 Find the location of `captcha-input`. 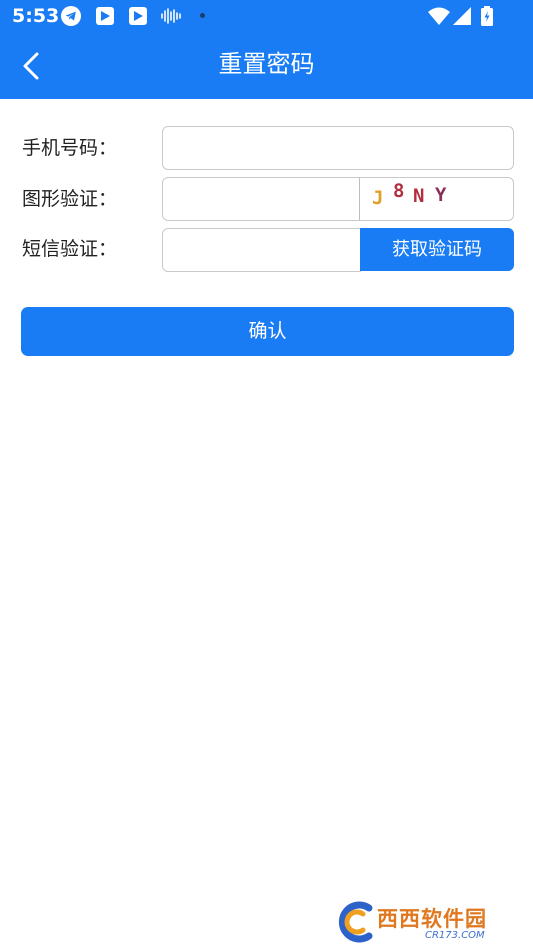

captcha-input is located at coordinates (261, 199).